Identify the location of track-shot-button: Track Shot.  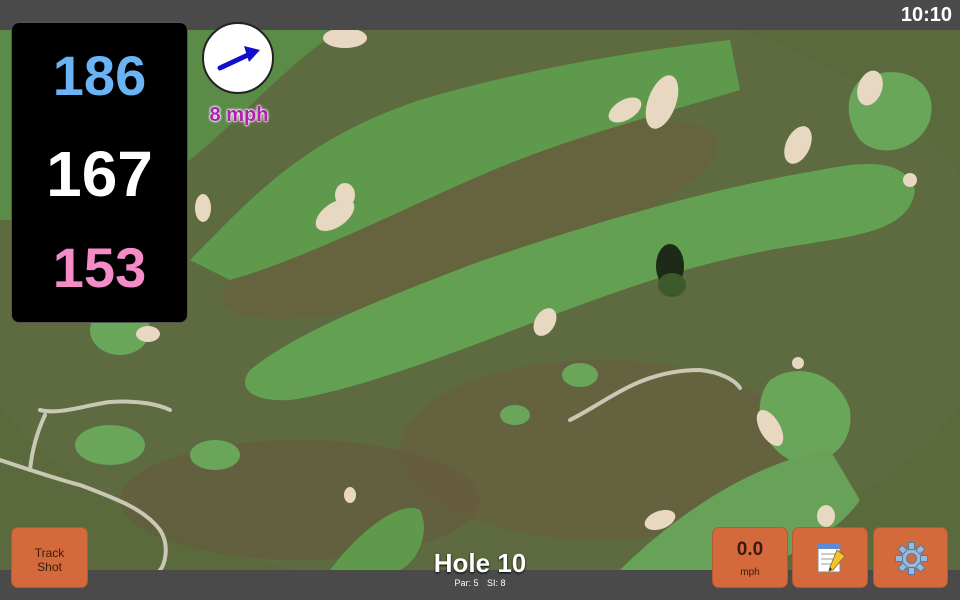
(49, 557).